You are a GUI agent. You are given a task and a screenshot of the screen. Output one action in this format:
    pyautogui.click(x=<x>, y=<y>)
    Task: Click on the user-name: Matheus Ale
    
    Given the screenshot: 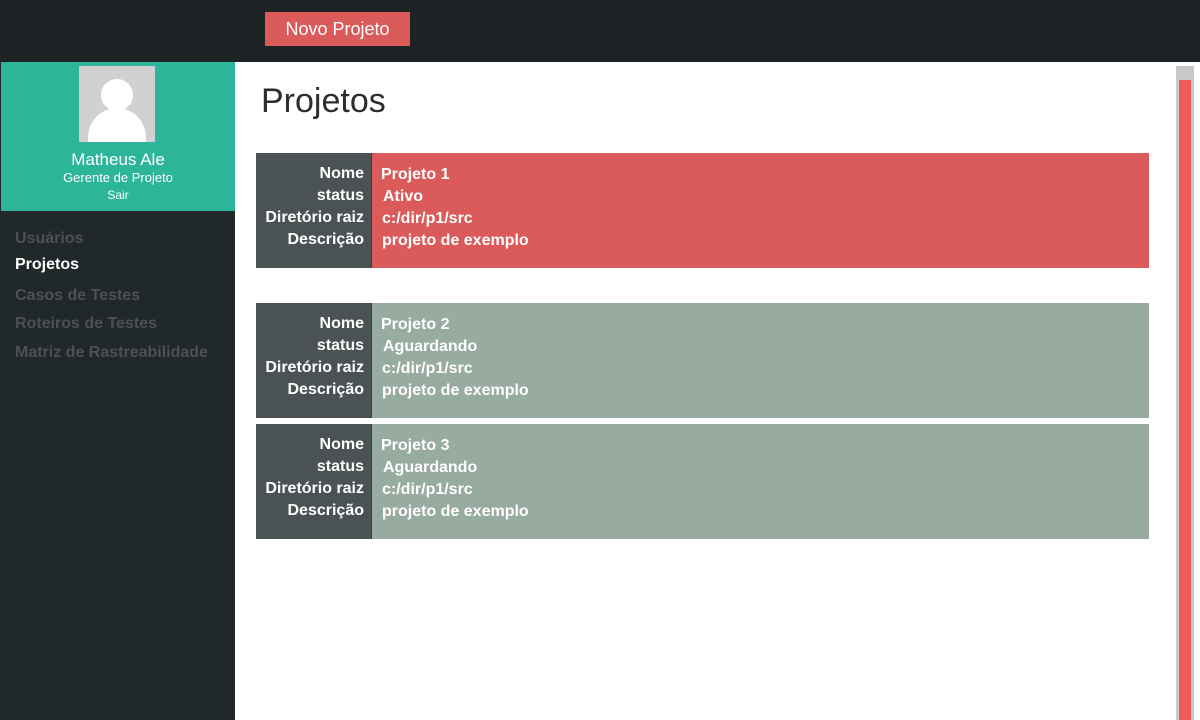 What is the action you would take?
    pyautogui.click(x=118, y=159)
    